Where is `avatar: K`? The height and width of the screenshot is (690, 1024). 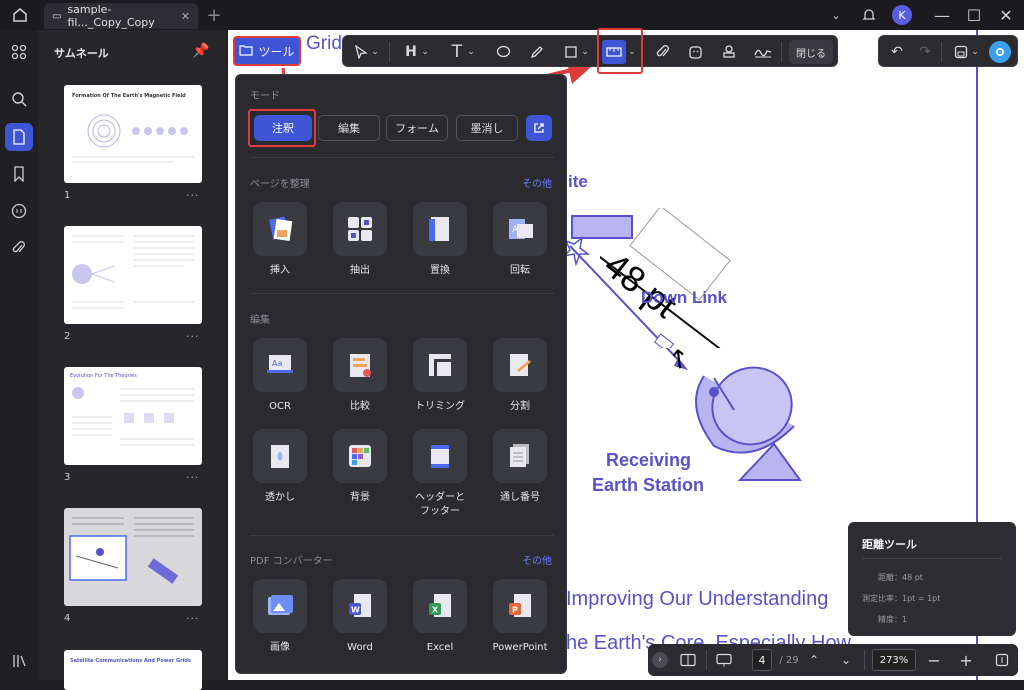
avatar: K is located at coordinates (902, 15).